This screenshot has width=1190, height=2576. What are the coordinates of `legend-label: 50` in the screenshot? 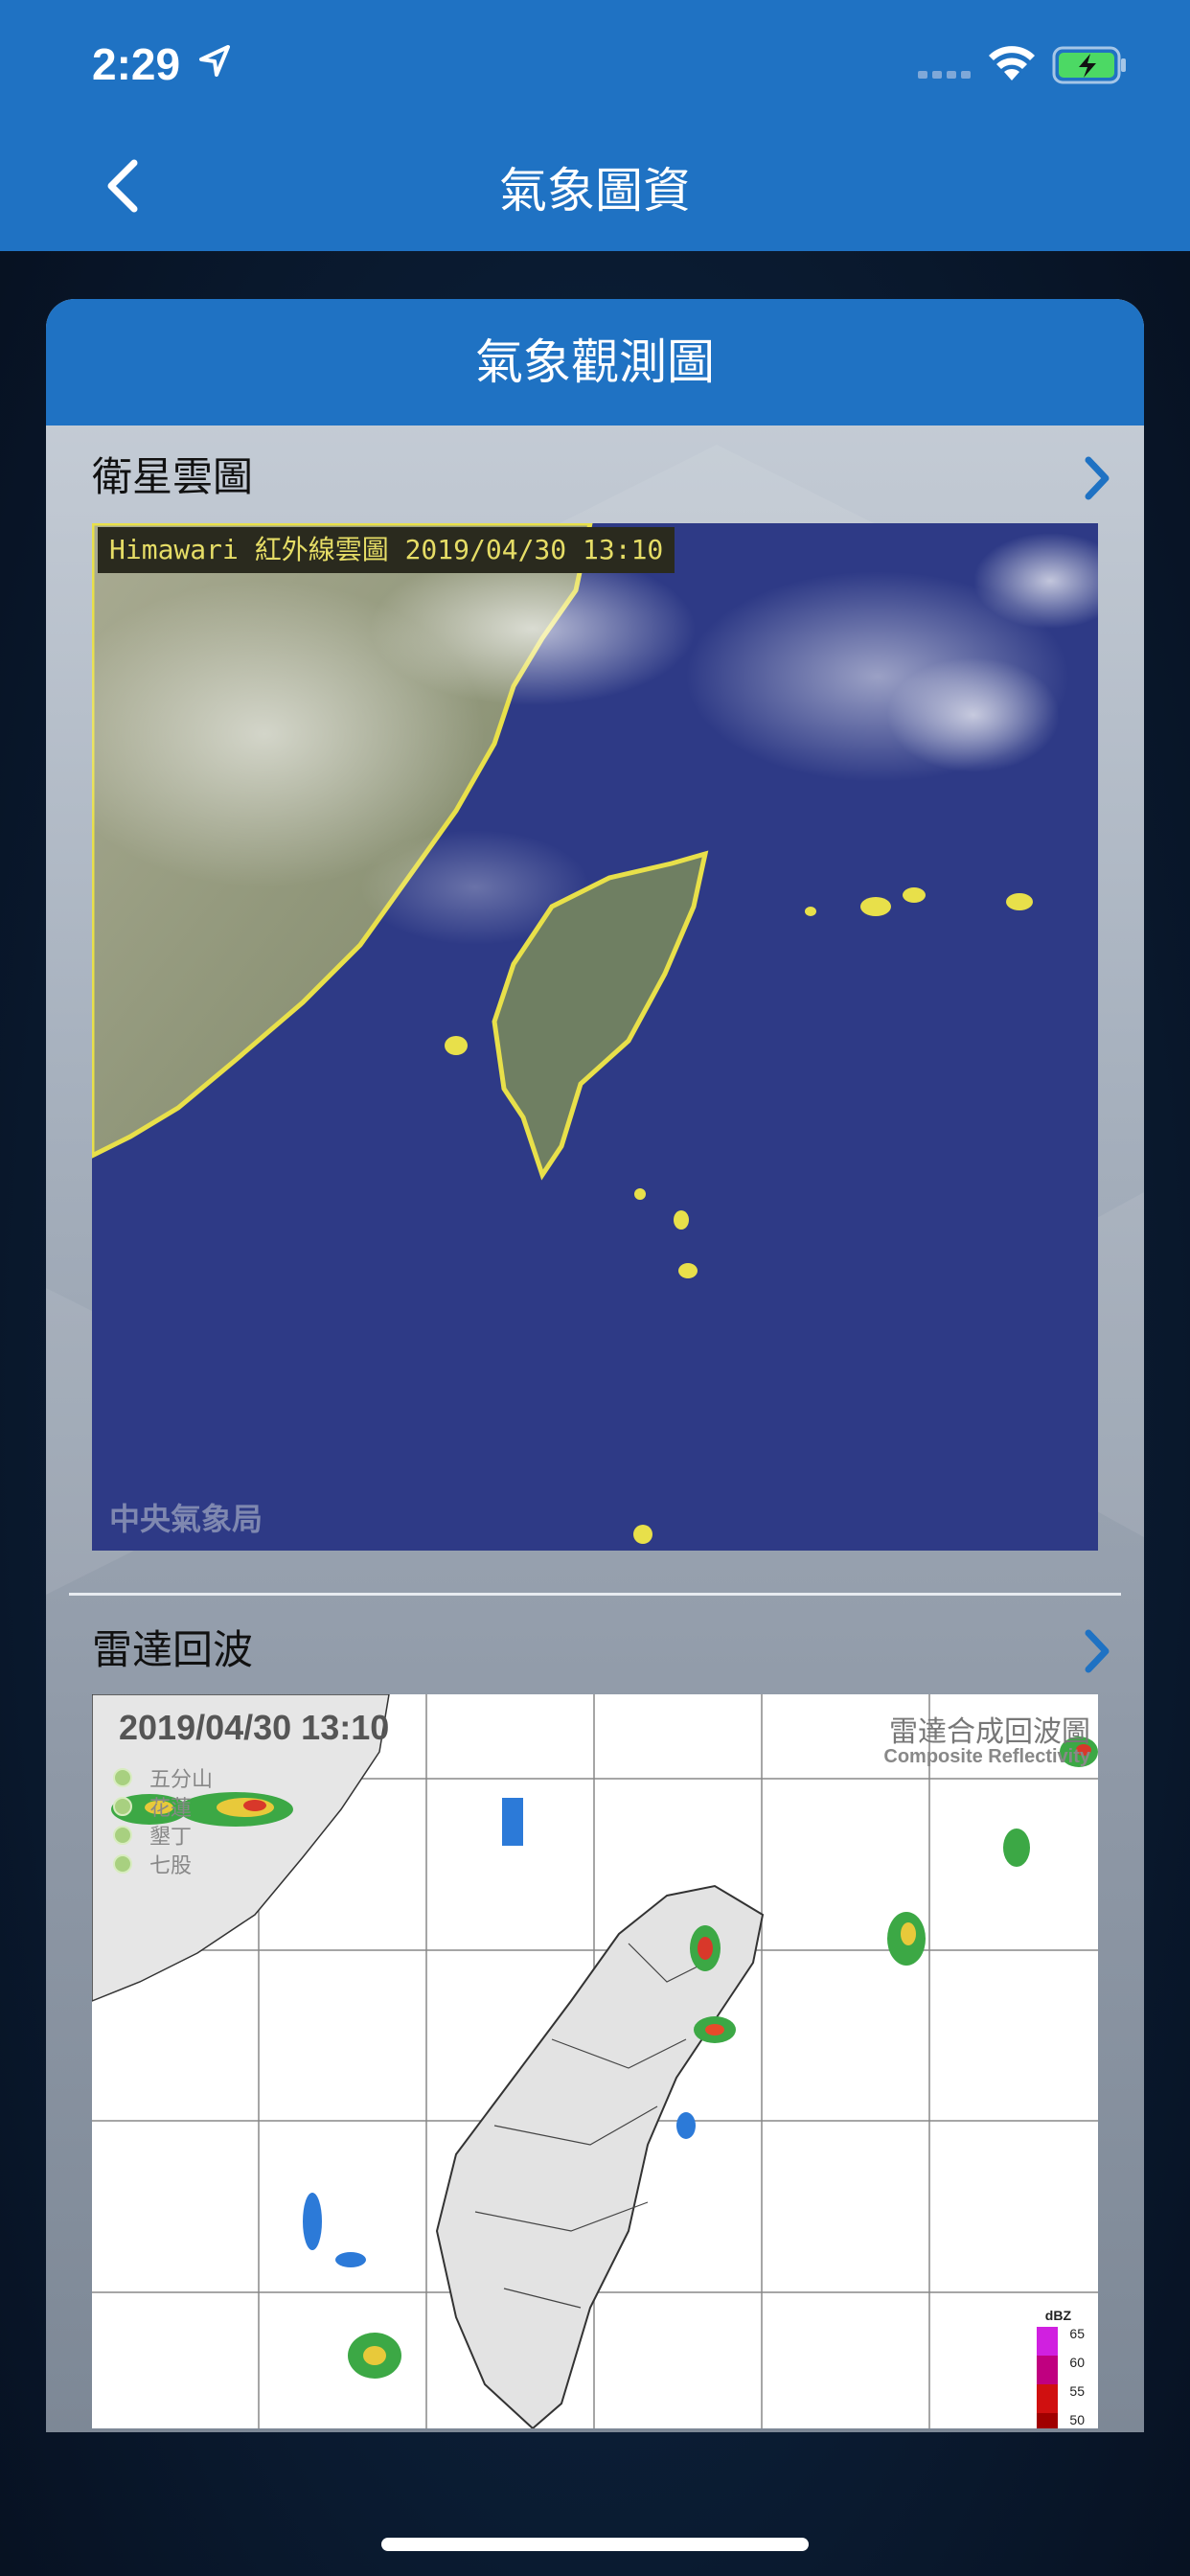 It's located at (1077, 2419).